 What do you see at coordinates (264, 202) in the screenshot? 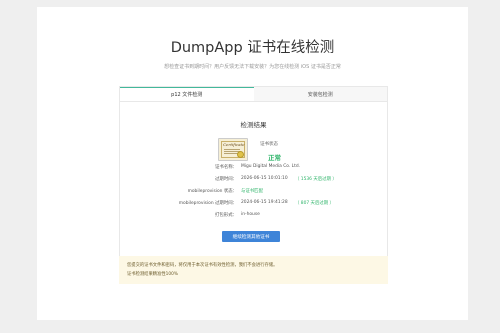
I see `field-value-mp-expiry: 2024-06-15 19:41:28` at bounding box center [264, 202].